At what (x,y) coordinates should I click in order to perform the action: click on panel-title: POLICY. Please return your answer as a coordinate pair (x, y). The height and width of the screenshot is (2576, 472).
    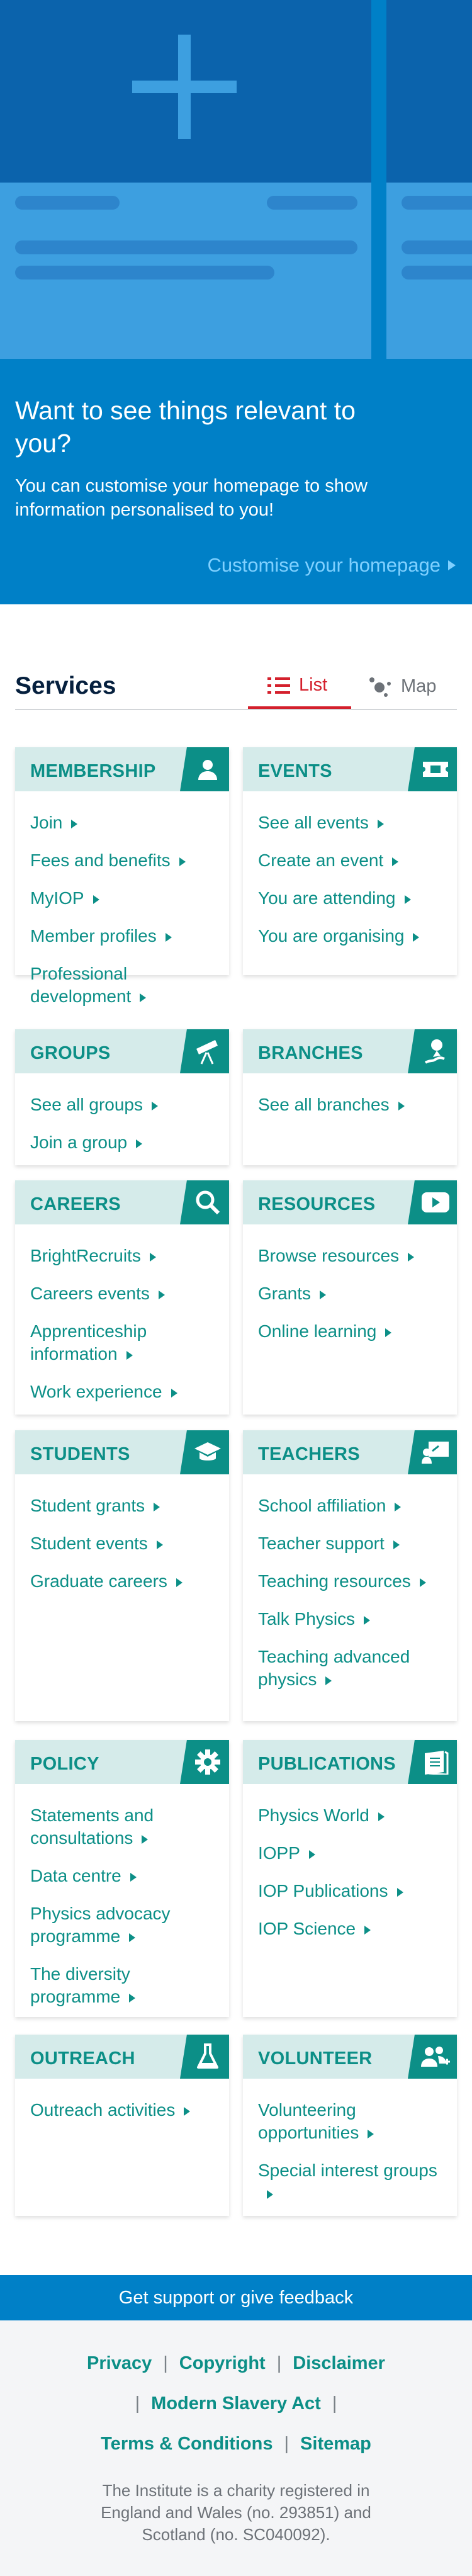
    Looking at the image, I should click on (64, 1764).